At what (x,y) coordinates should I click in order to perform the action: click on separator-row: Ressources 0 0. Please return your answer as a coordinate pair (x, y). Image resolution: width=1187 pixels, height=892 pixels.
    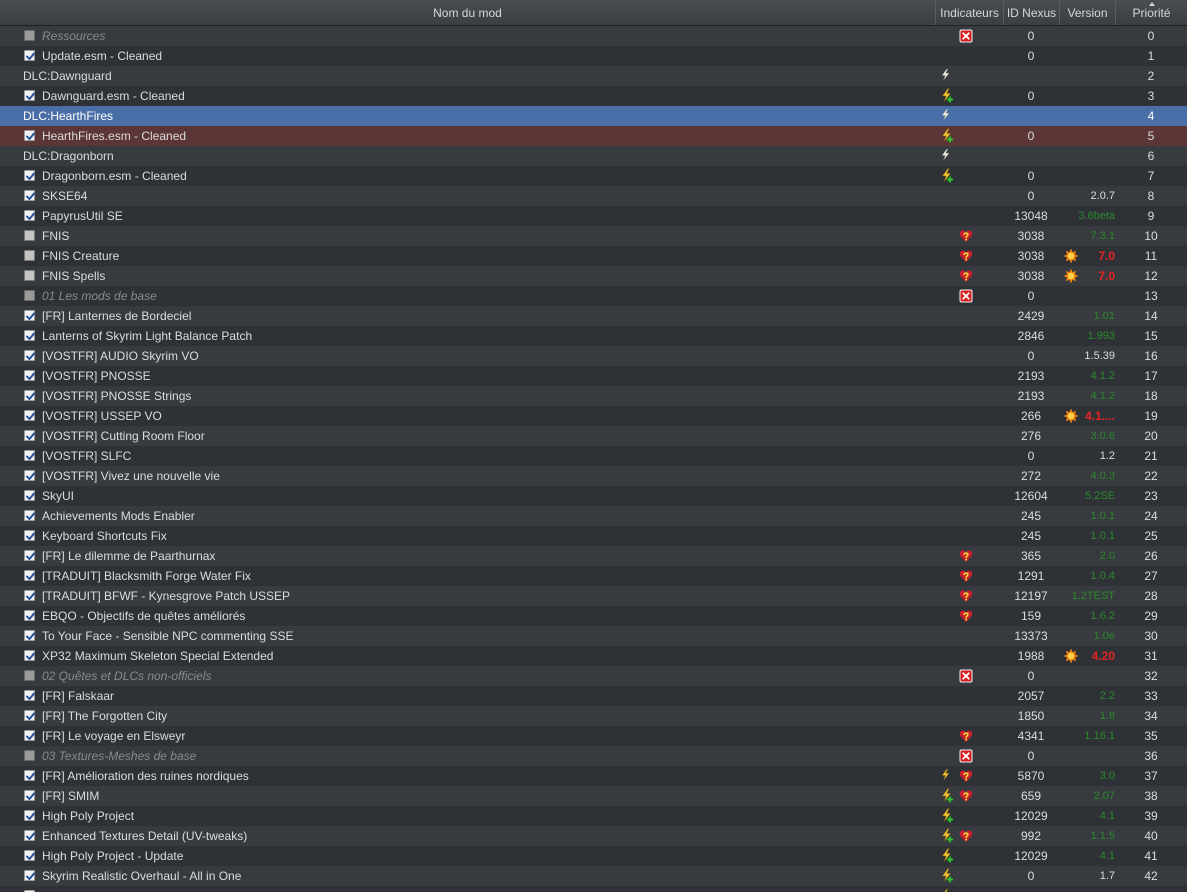
    Looking at the image, I should click on (593, 36).